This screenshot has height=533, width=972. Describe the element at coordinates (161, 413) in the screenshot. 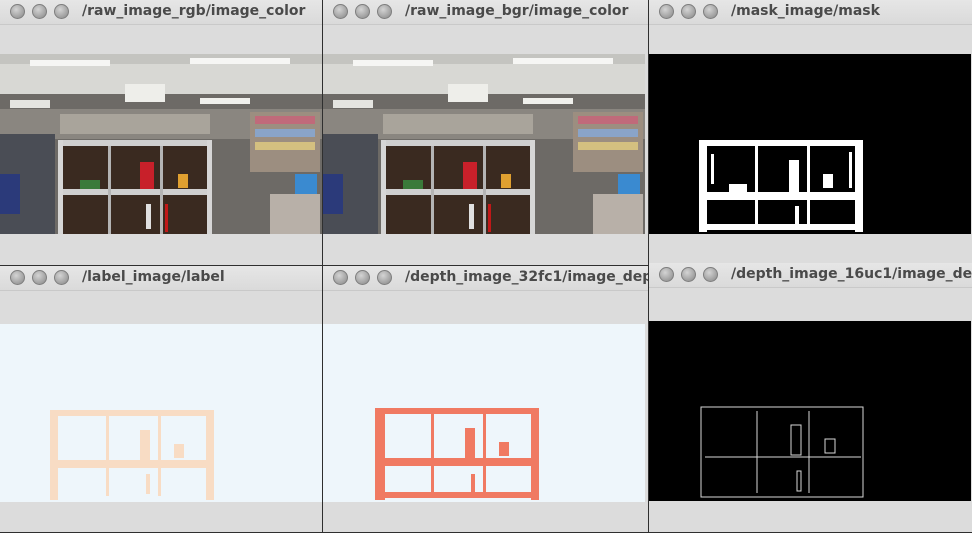

I see `label-image` at that location.